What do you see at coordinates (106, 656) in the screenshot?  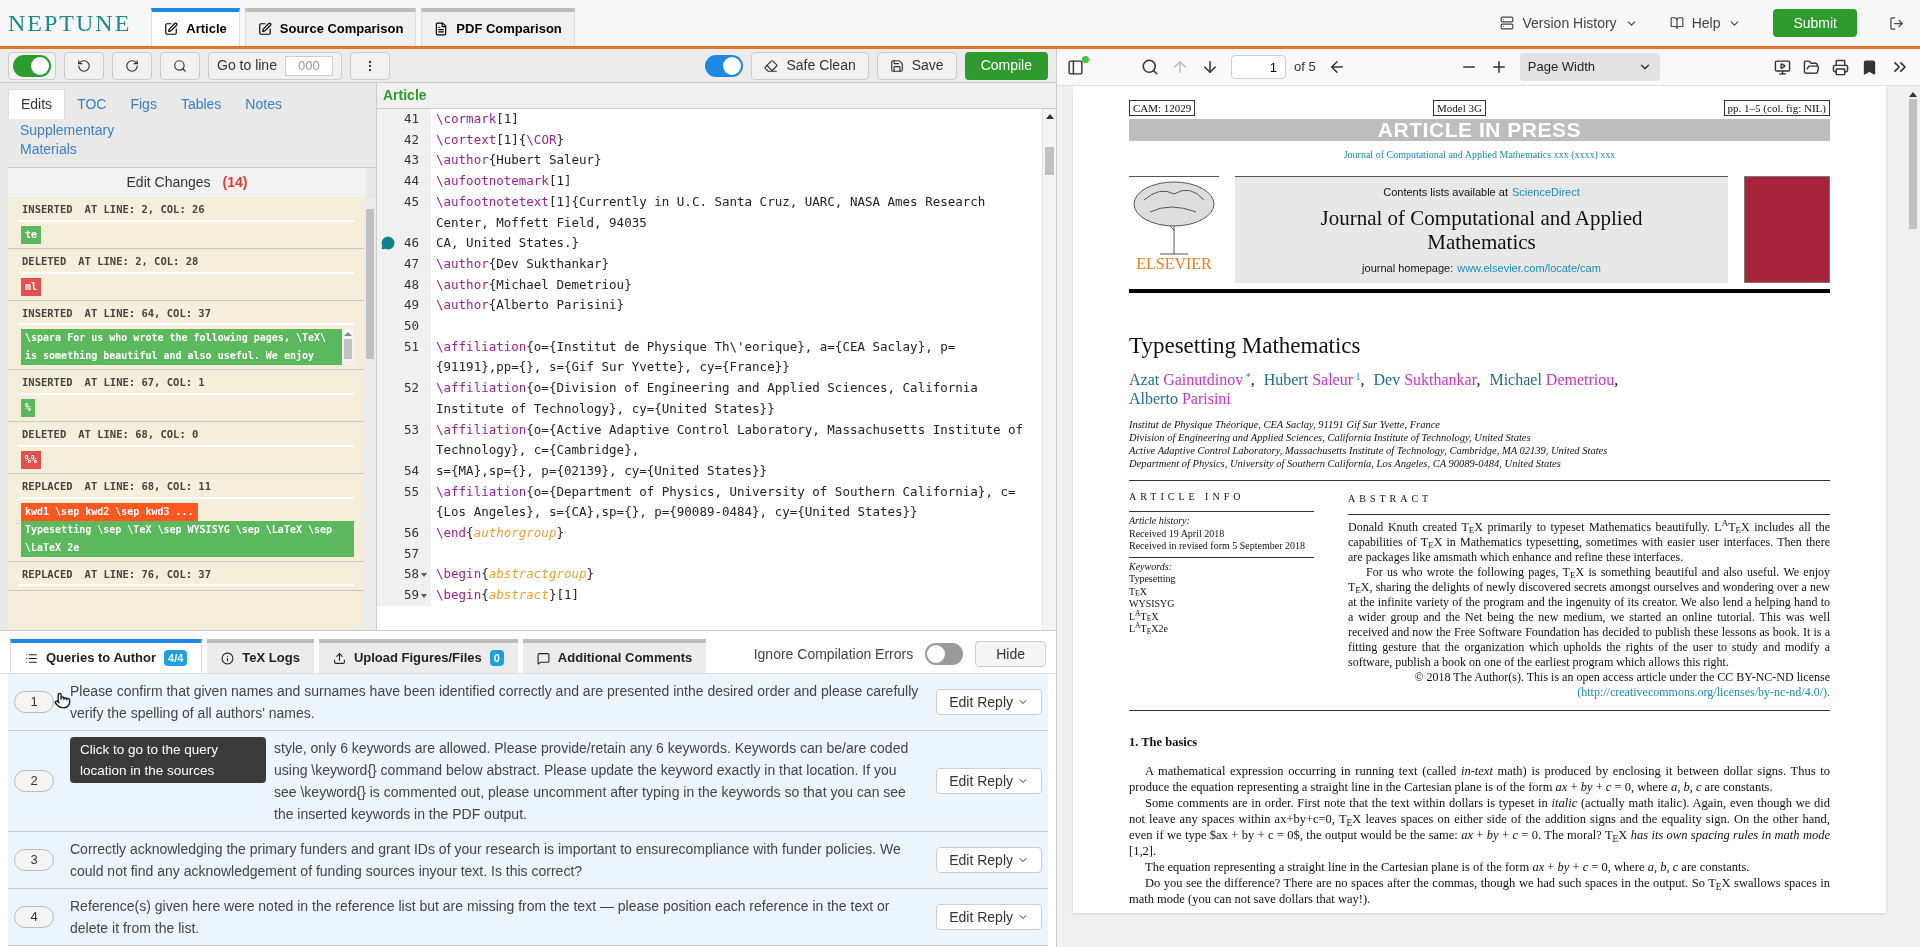 I see `panel-tab: Queries to Author 4/4` at bounding box center [106, 656].